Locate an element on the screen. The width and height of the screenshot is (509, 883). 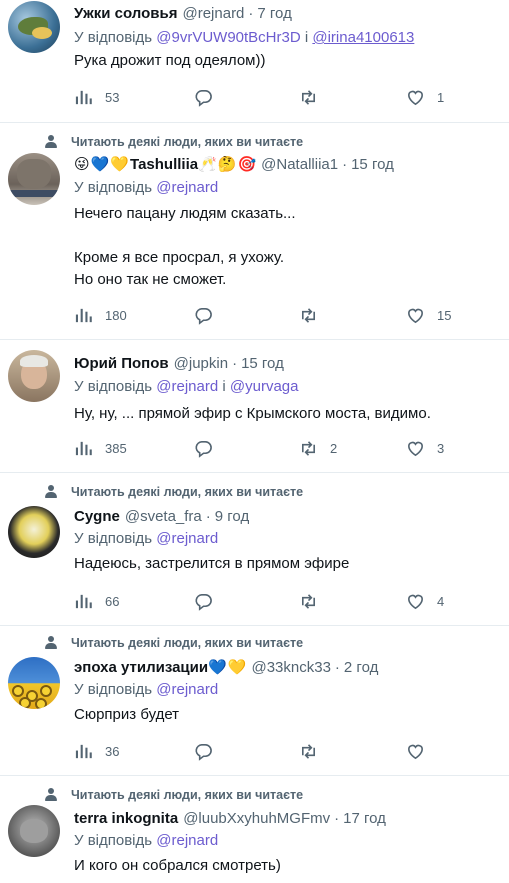
action-bar: 53 1 is located at coordinates (269, 97).